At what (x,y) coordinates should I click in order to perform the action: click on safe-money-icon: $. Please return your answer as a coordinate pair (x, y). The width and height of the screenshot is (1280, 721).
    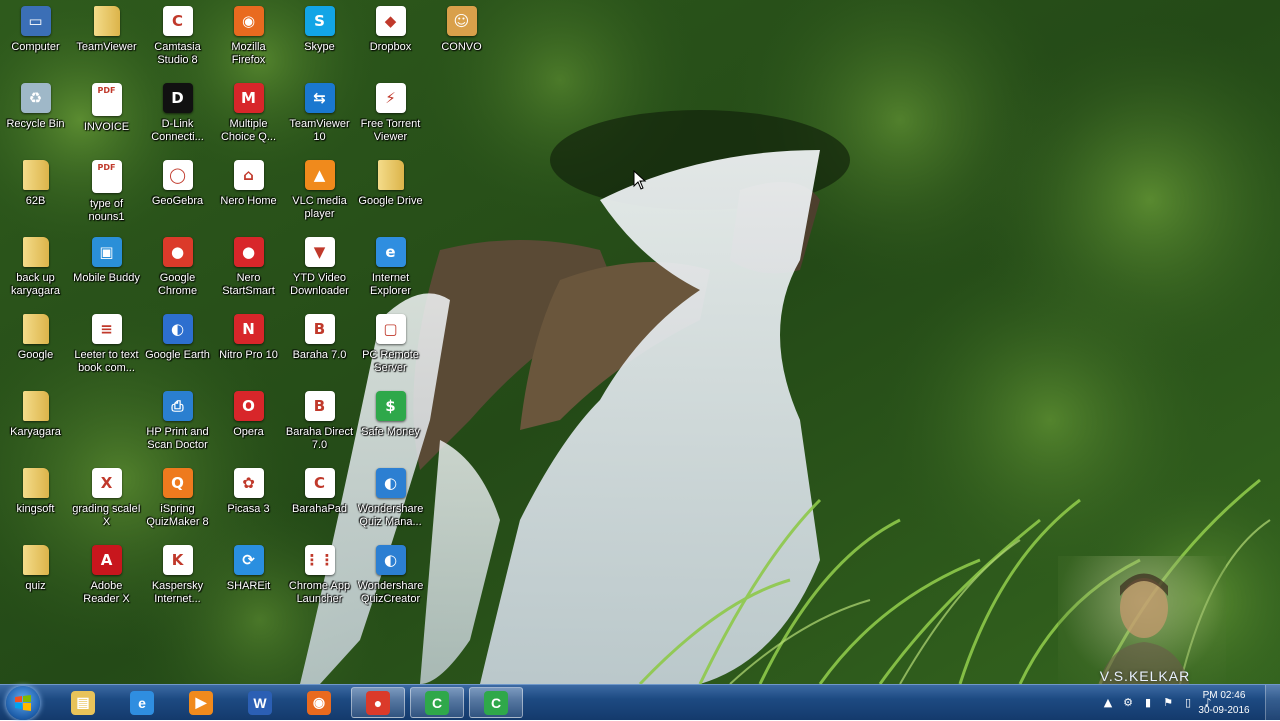
    Looking at the image, I should click on (390, 406).